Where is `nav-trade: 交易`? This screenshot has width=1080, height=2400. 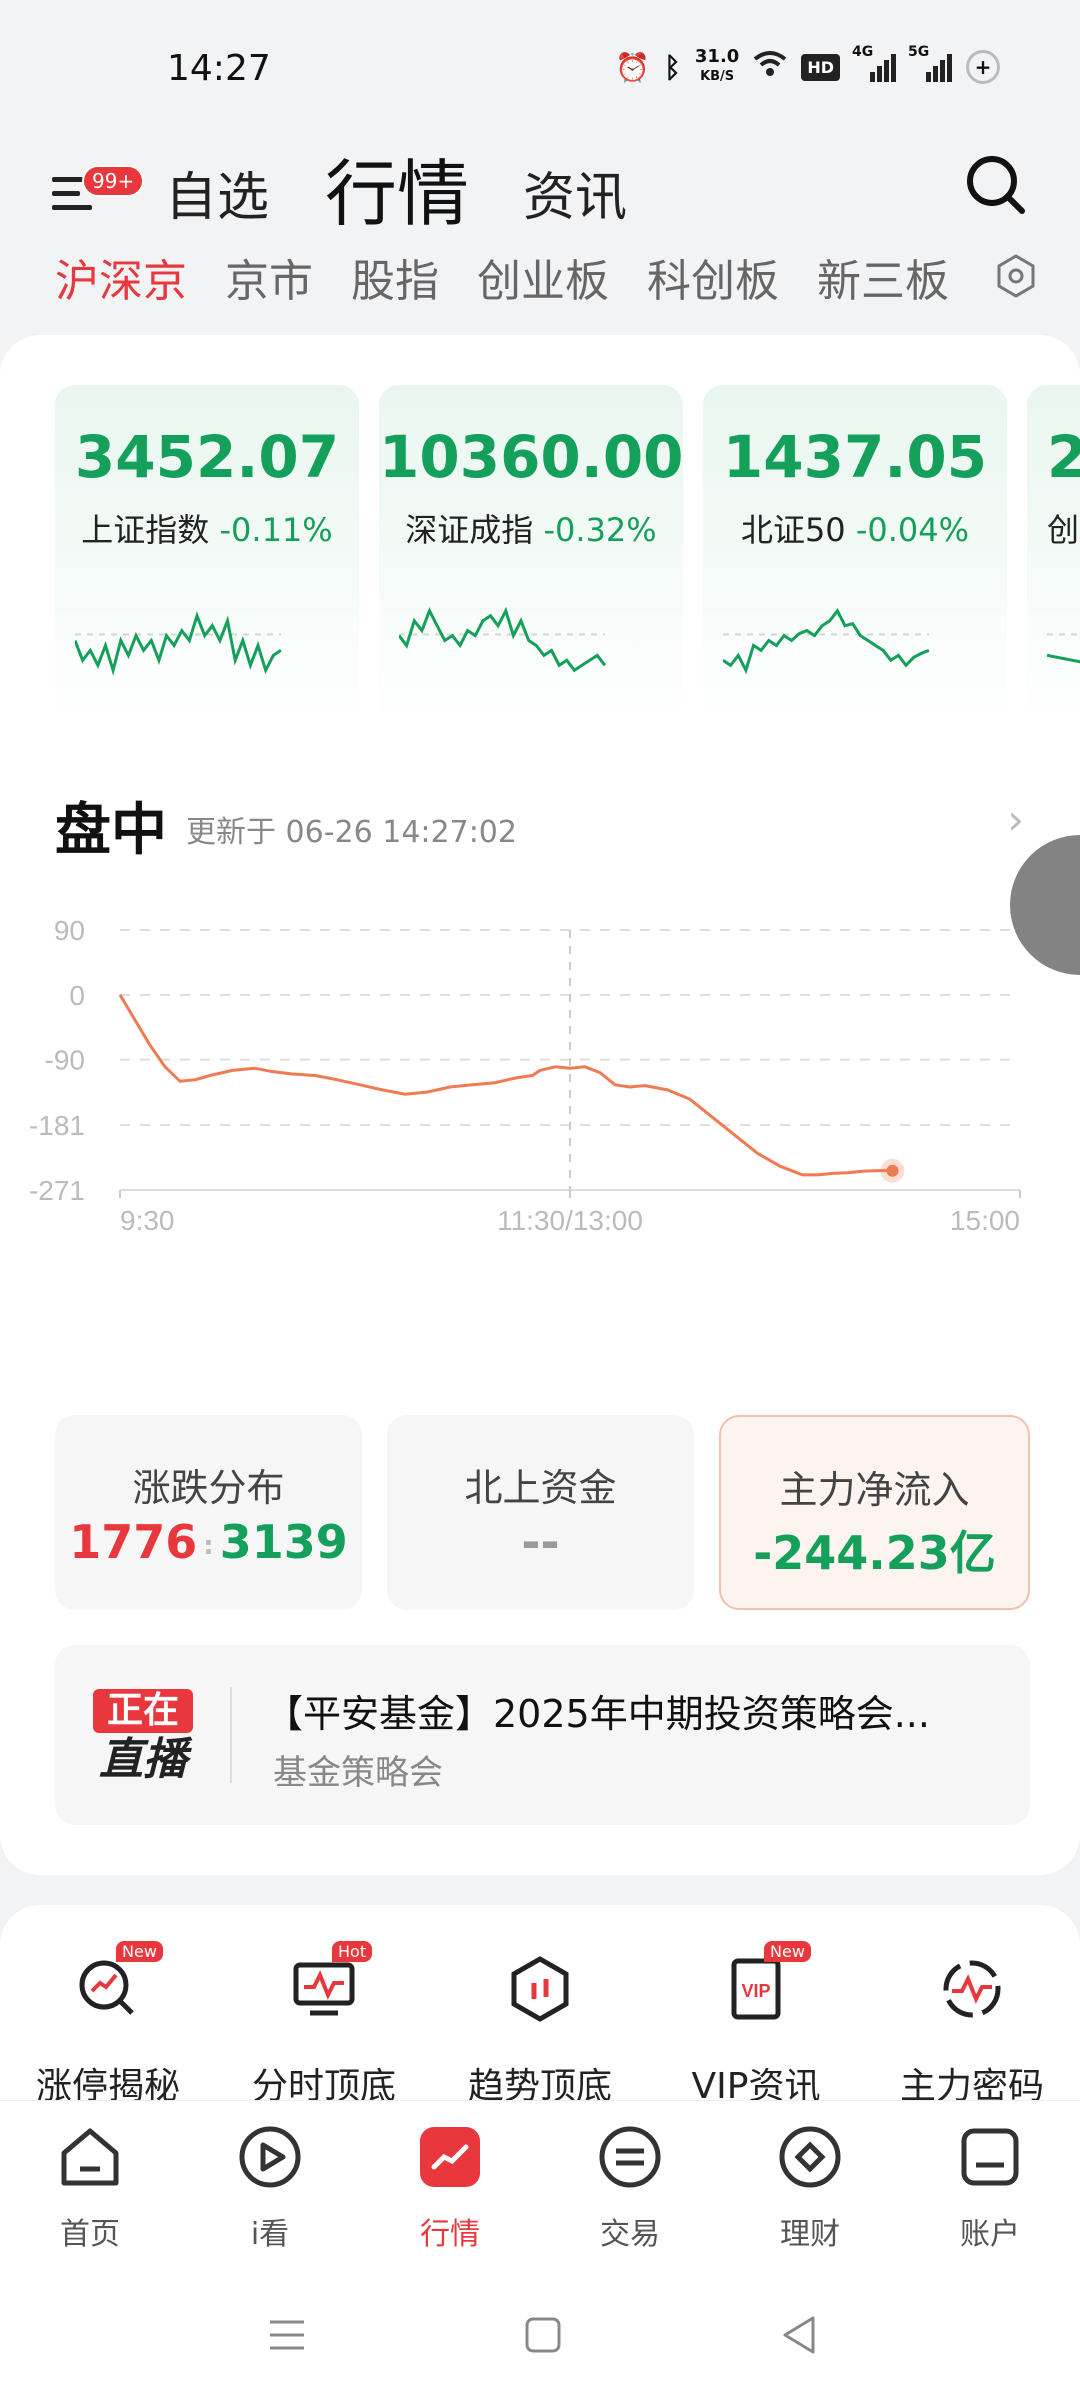 nav-trade: 交易 is located at coordinates (630, 2185).